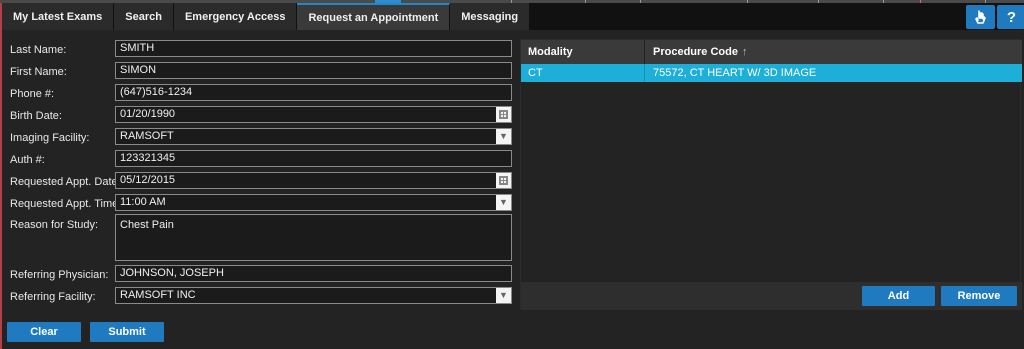 The width and height of the screenshot is (1024, 349). Describe the element at coordinates (744, 52) in the screenshot. I see `sort-ascending-icon: ↑` at that location.